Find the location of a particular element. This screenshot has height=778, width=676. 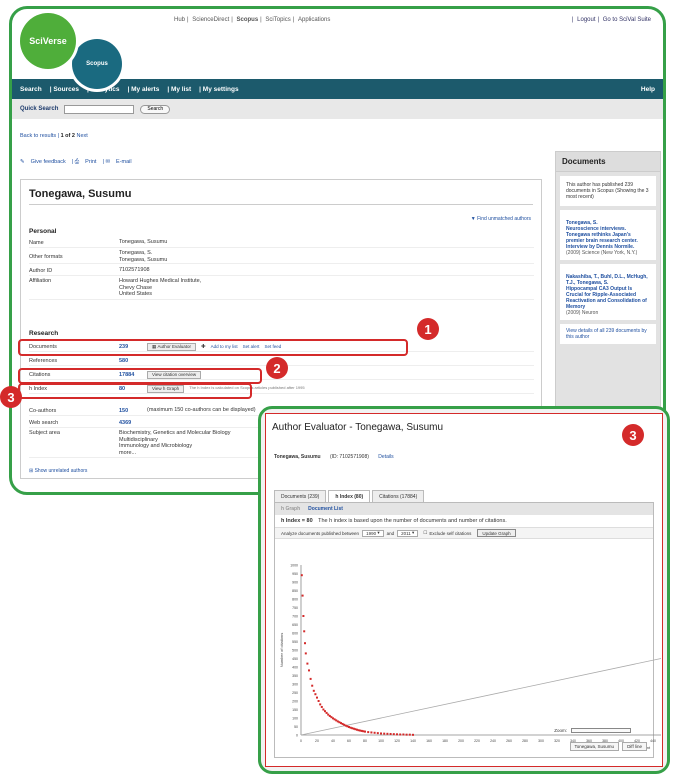

give-feedback-link: Give feedback is located at coordinates (48, 162).